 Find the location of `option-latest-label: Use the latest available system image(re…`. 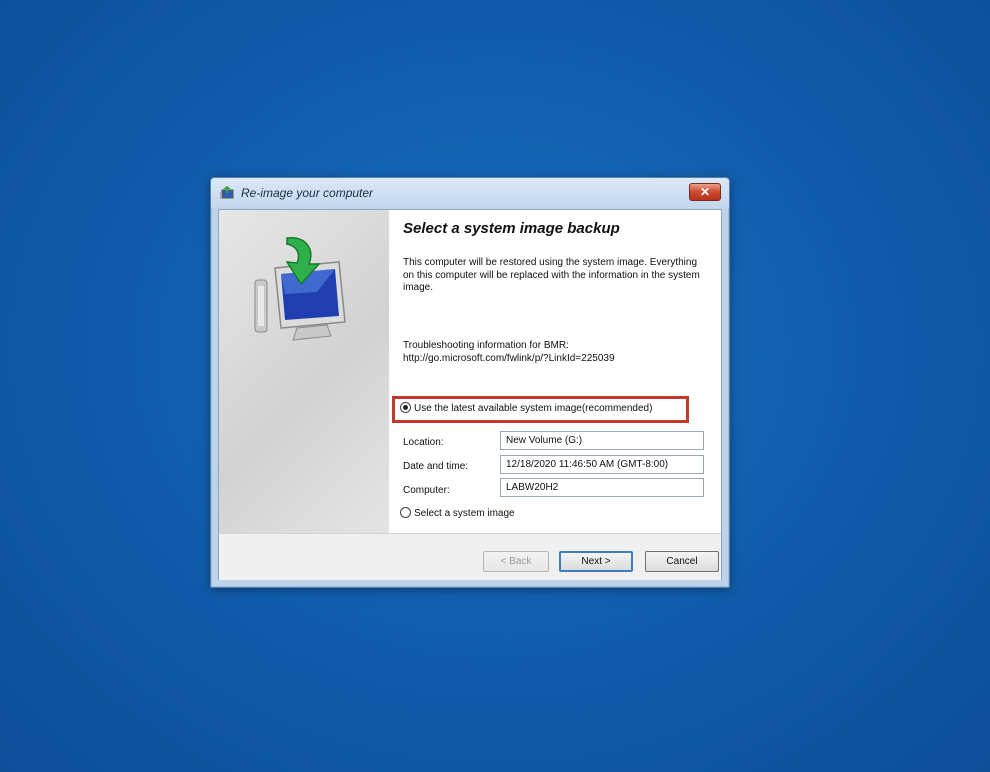

option-latest-label: Use the latest available system image(re… is located at coordinates (533, 408).